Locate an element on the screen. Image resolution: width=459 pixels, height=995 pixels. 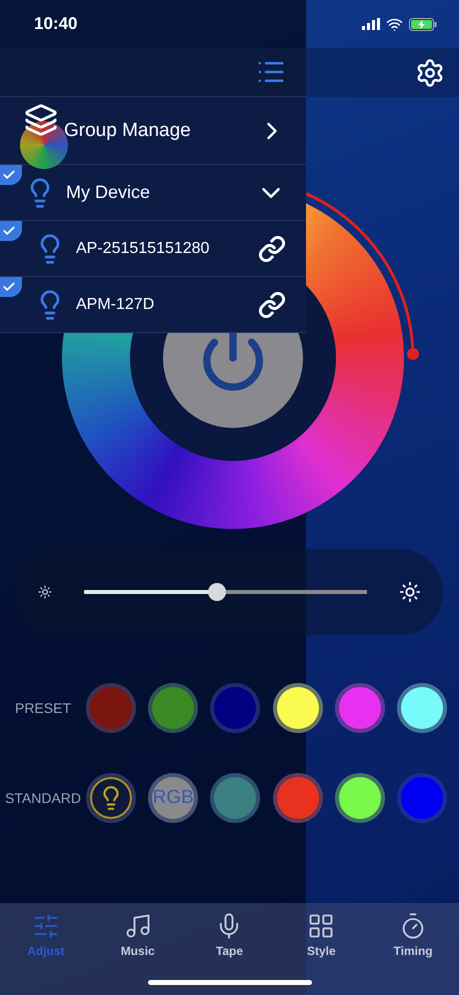
grid-icon is located at coordinates (321, 926).